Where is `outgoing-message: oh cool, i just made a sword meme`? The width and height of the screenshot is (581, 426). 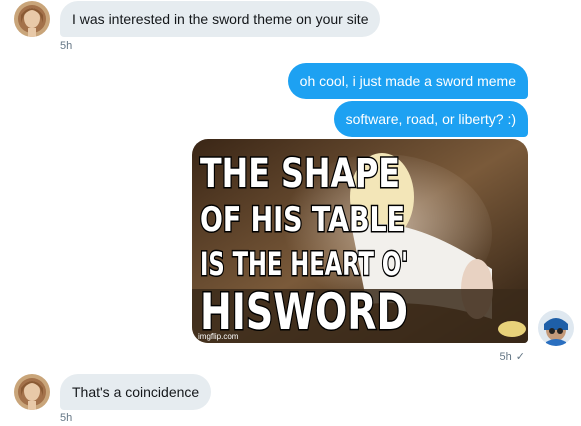
outgoing-message: oh cool, i just made a sword meme is located at coordinates (407, 81).